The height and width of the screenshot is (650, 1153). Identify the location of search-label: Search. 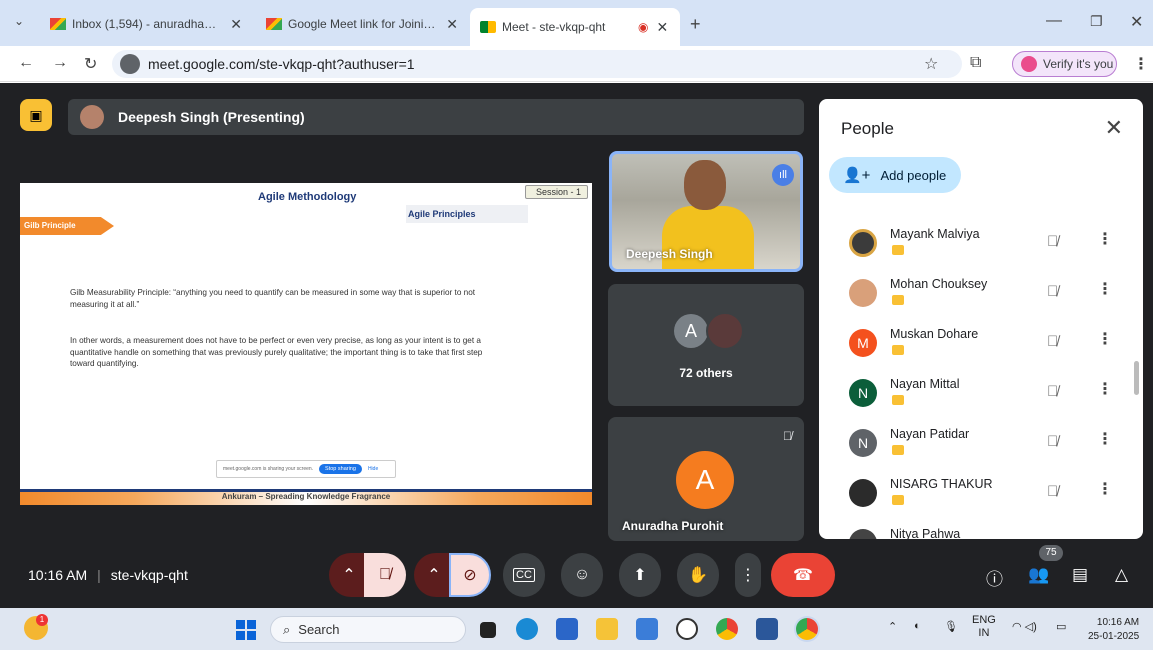
(319, 629).